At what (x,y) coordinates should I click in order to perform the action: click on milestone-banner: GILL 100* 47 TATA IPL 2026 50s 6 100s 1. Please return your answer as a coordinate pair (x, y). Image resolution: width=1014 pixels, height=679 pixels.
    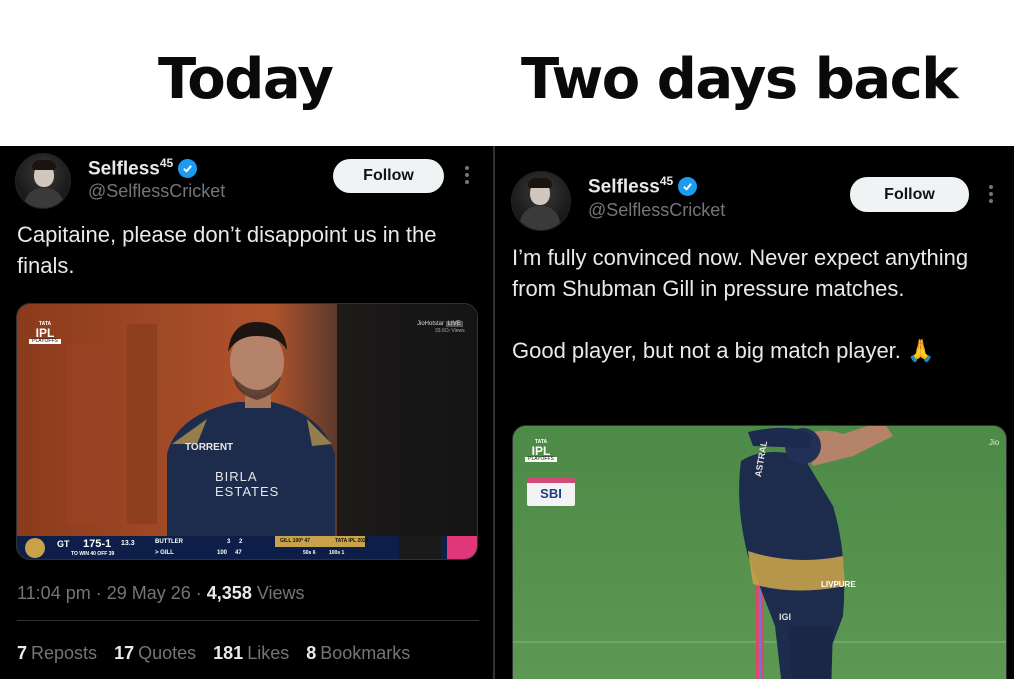
    Looking at the image, I should click on (324, 547).